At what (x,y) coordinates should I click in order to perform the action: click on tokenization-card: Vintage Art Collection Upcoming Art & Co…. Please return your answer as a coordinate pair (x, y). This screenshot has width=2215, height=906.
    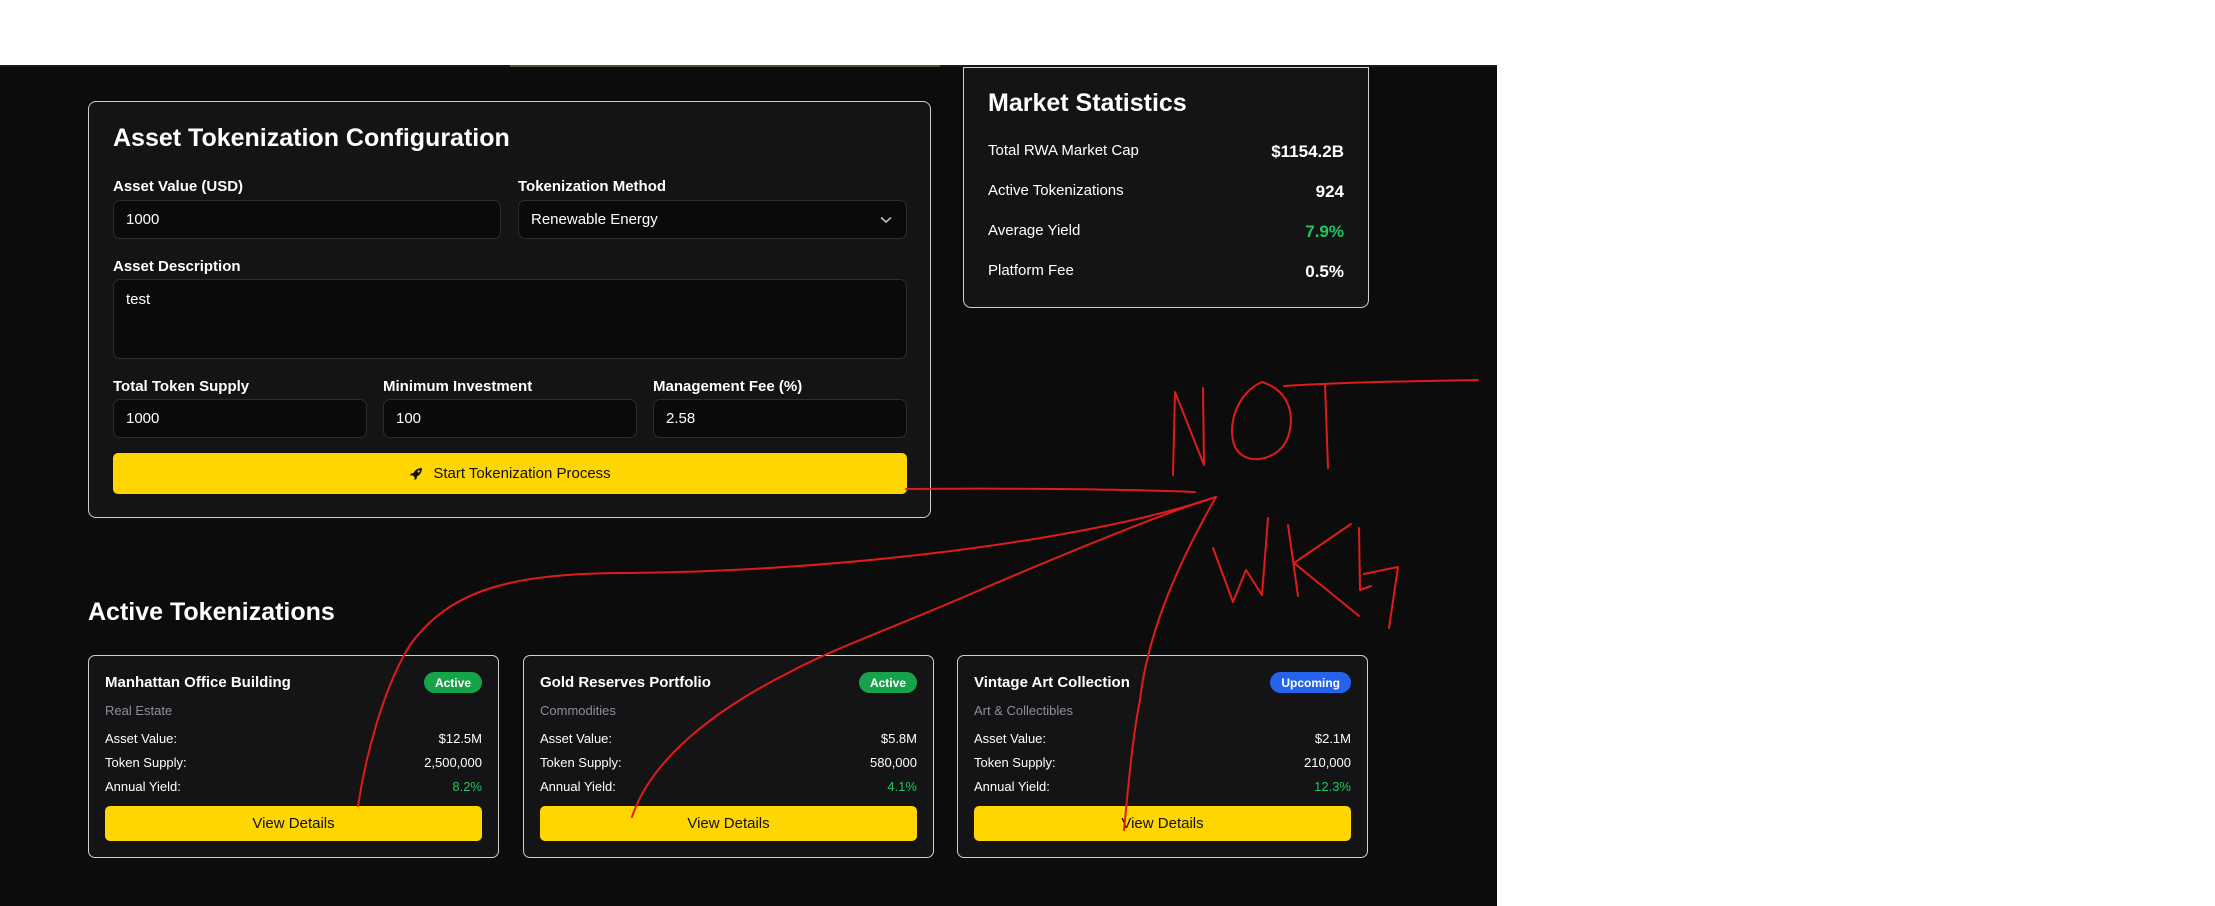
    Looking at the image, I should click on (1162, 756).